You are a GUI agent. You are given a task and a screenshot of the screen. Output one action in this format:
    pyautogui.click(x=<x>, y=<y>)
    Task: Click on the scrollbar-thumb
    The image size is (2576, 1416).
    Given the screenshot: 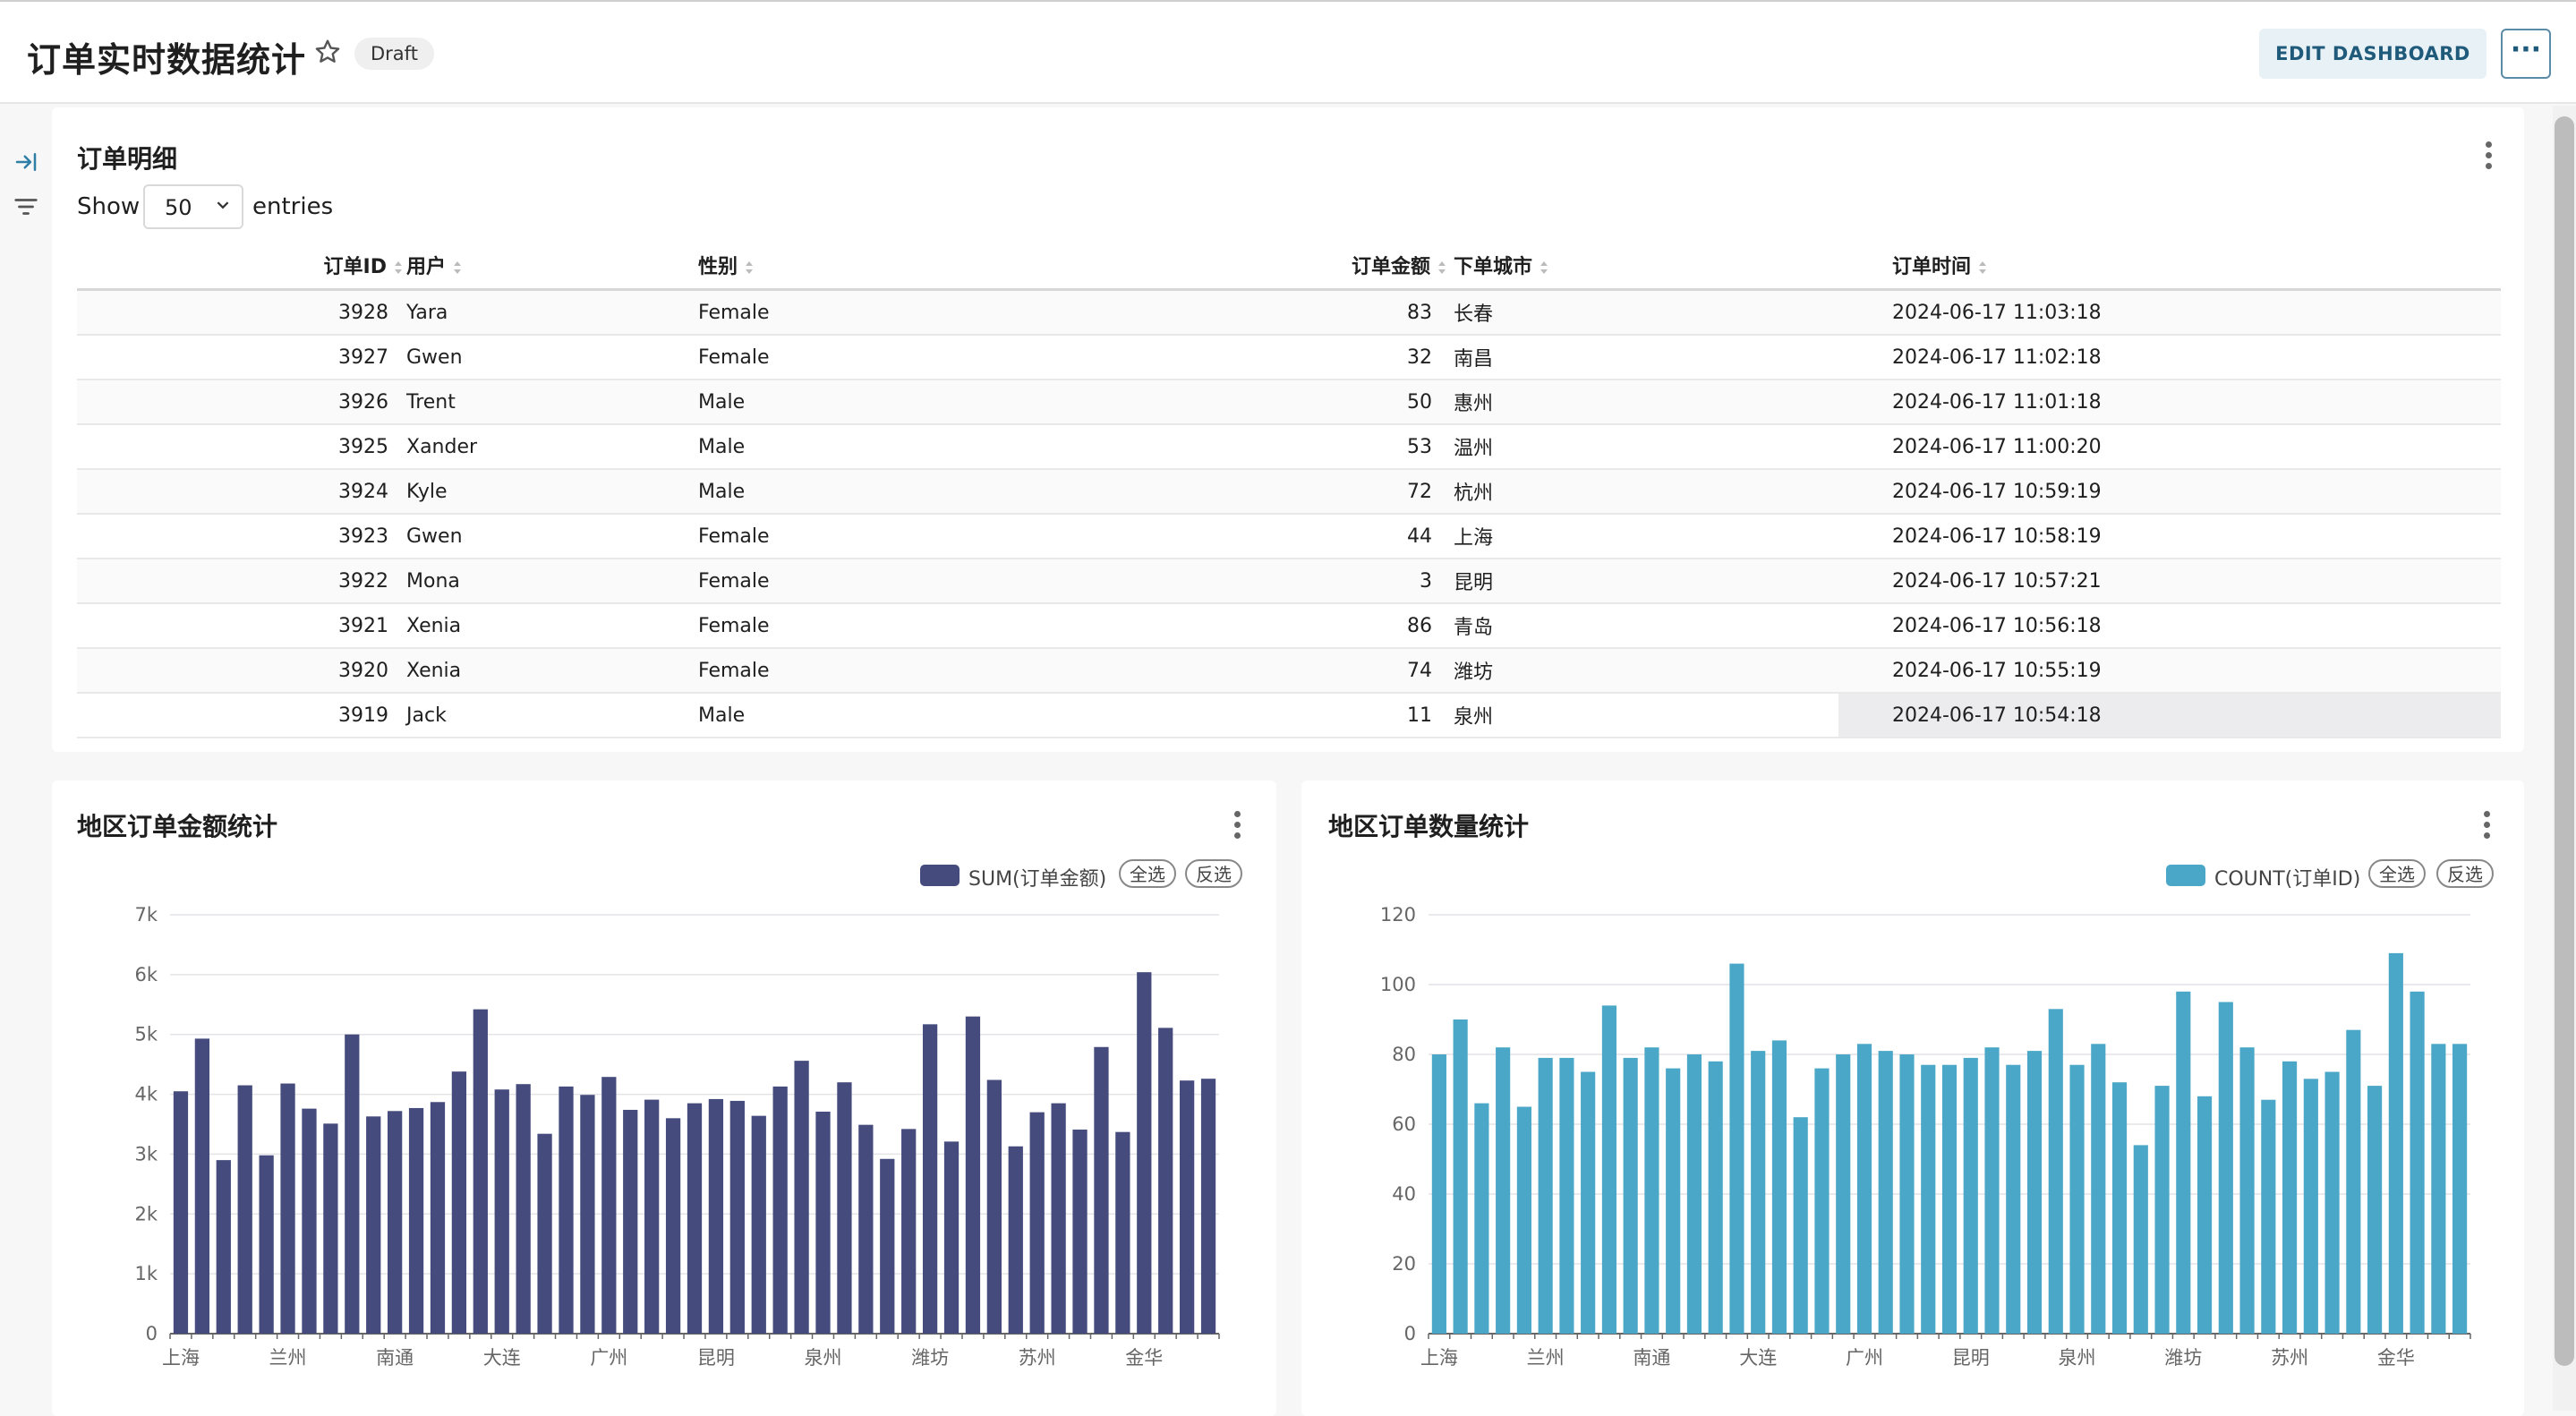 What is the action you would take?
    pyautogui.click(x=2564, y=741)
    